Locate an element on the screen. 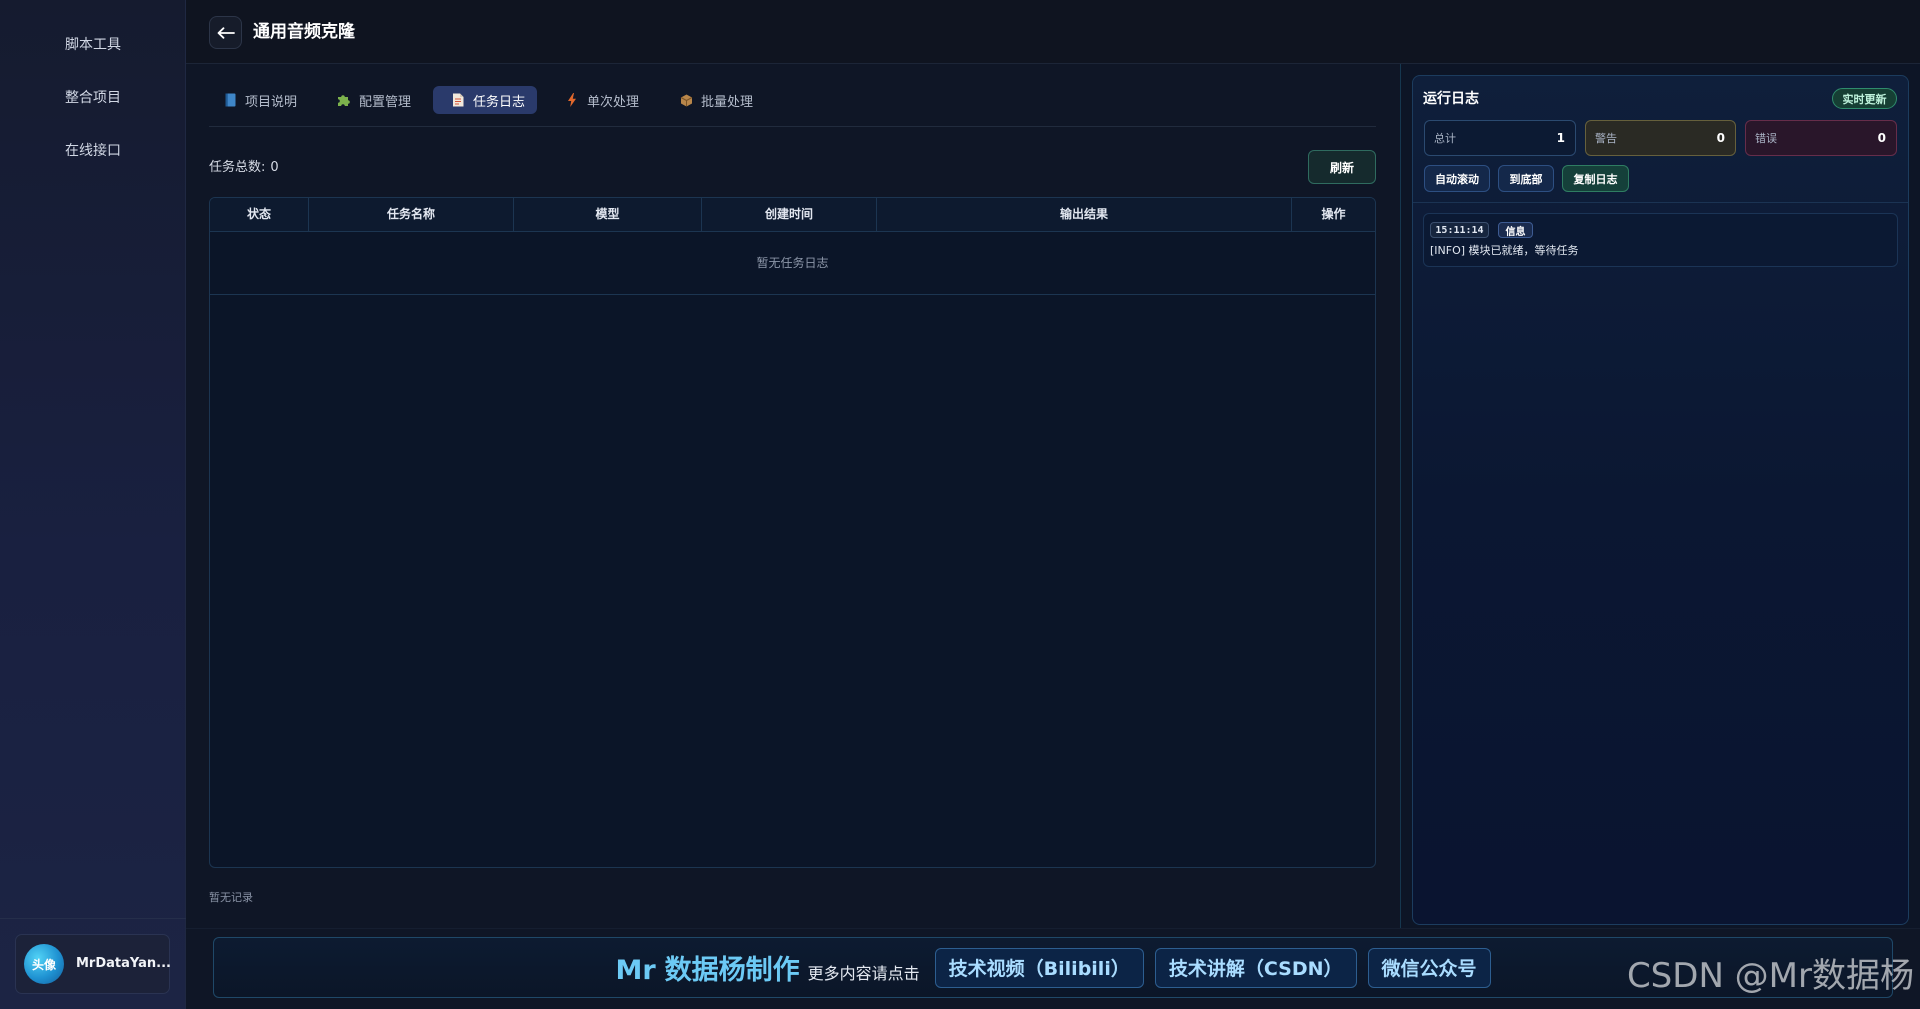 This screenshot has height=1009, width=1920. package-icon is located at coordinates (686, 100).